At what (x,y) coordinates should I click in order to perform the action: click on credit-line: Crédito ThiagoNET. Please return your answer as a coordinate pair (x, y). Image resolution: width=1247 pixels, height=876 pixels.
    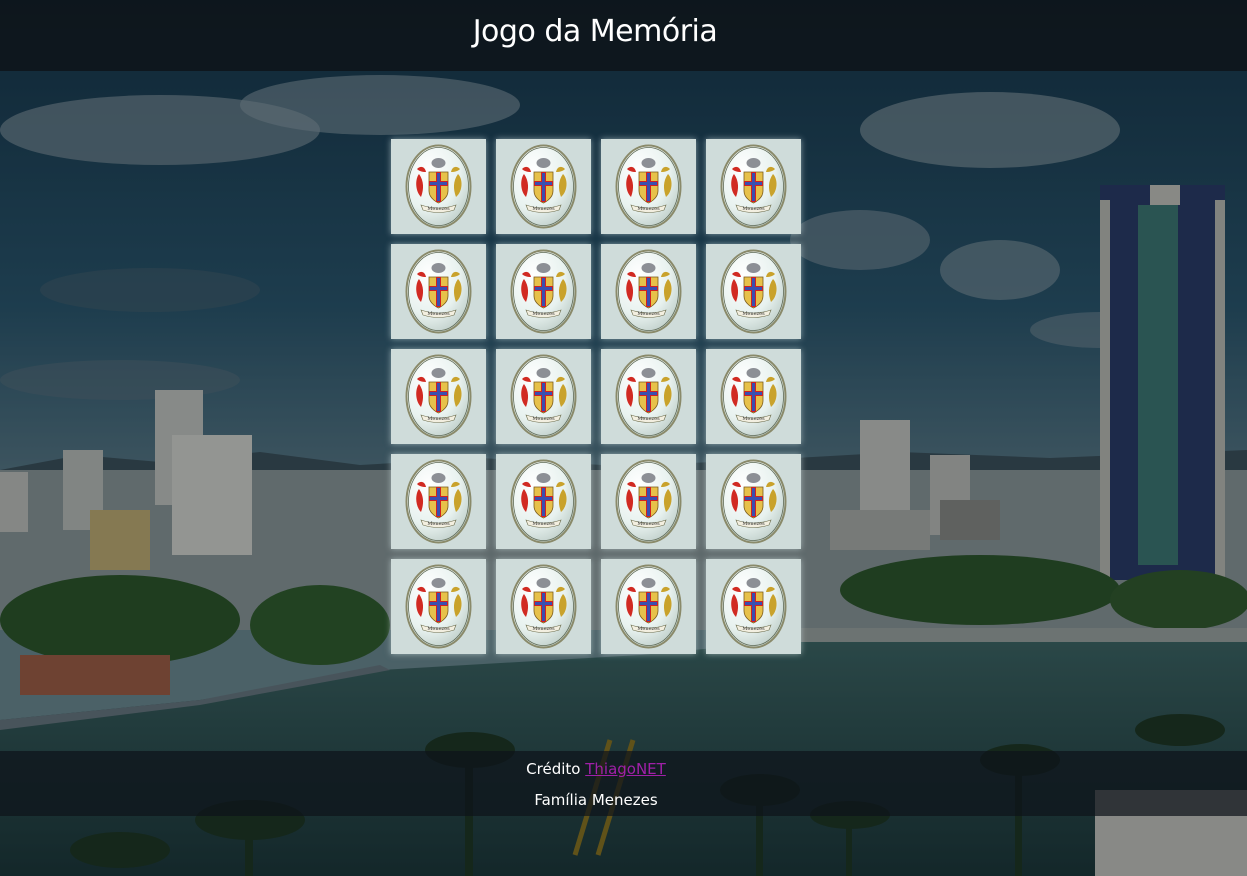
    Looking at the image, I should click on (596, 769).